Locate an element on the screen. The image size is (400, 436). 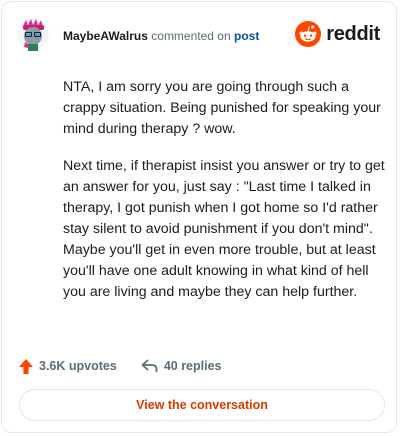
reddit-wordmark: reddit is located at coordinates (353, 33).